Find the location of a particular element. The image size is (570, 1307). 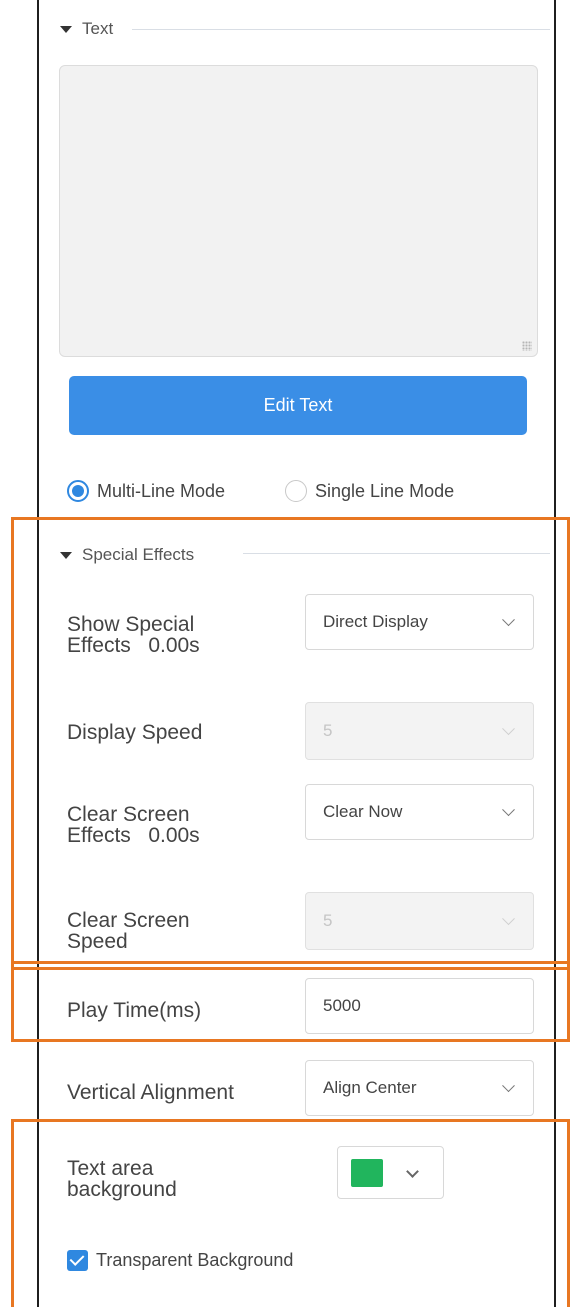

play-time-input: 5000 is located at coordinates (419, 1006).